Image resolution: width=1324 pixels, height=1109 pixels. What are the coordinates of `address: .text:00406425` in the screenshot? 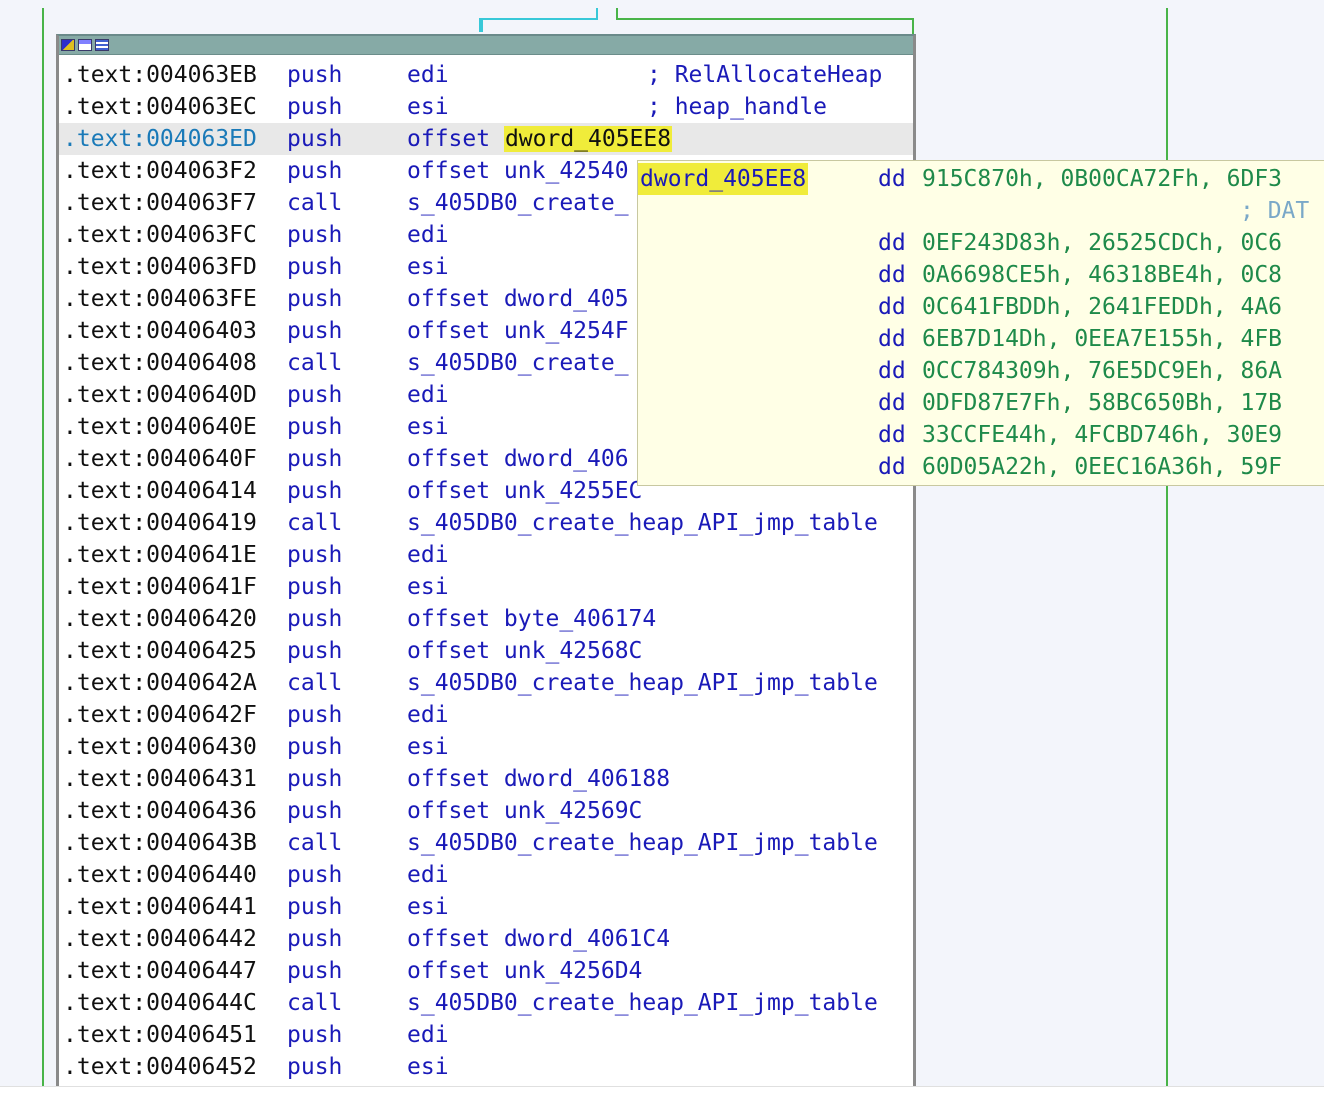 It's located at (160, 651).